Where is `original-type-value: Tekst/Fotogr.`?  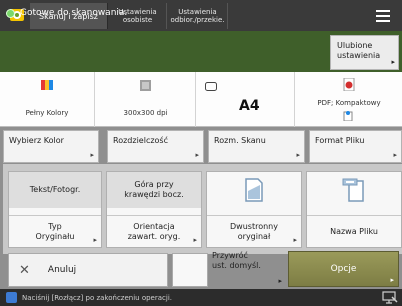
original-type-value: Tekst/Fotogr. is located at coordinates (55, 189).